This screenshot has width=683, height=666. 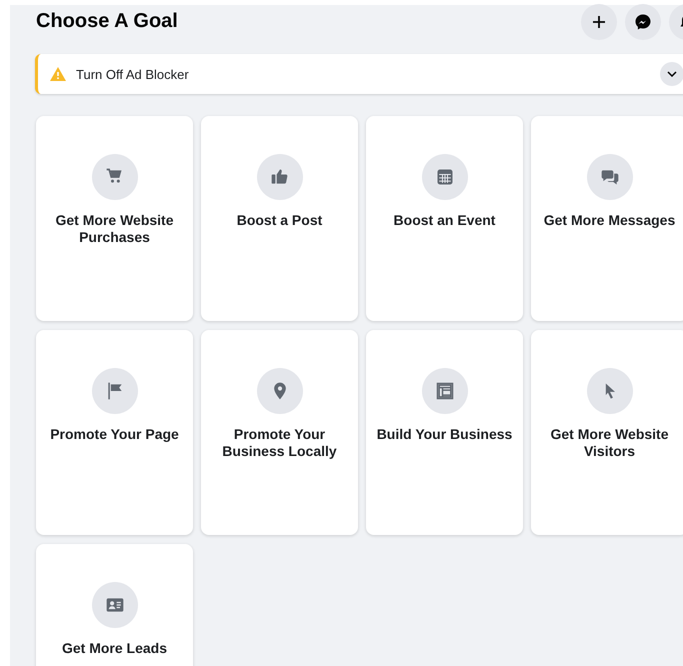 I want to click on add-button, so click(x=599, y=22).